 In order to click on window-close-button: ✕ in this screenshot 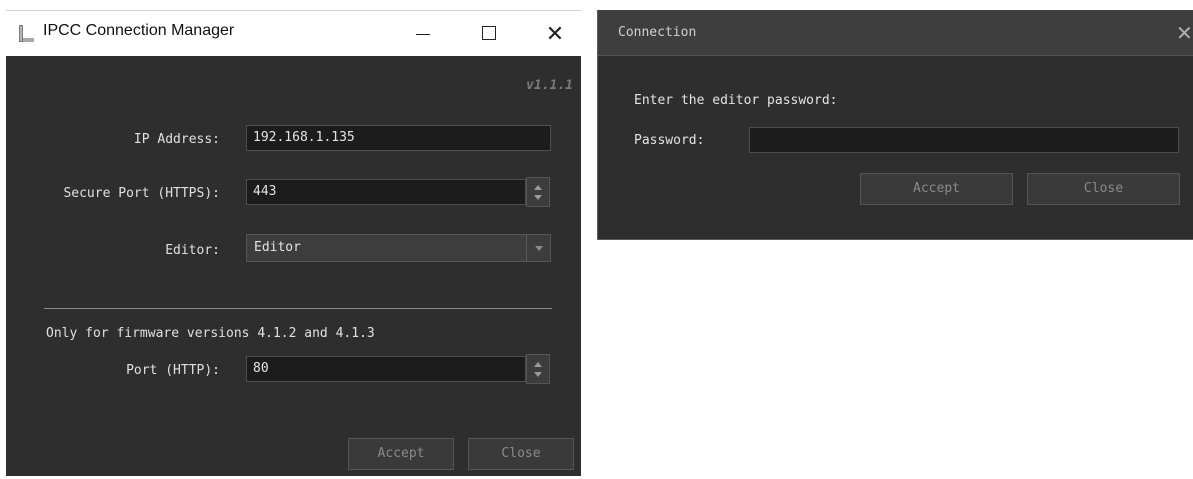, I will do `click(555, 34)`.